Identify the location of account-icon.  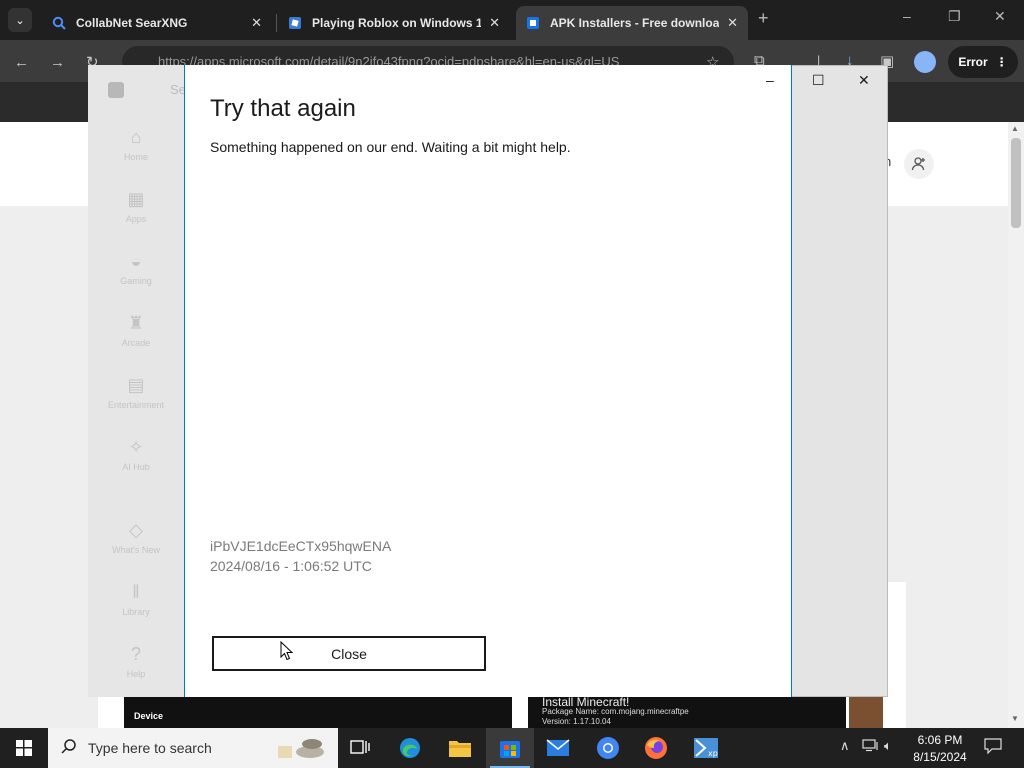
(919, 164).